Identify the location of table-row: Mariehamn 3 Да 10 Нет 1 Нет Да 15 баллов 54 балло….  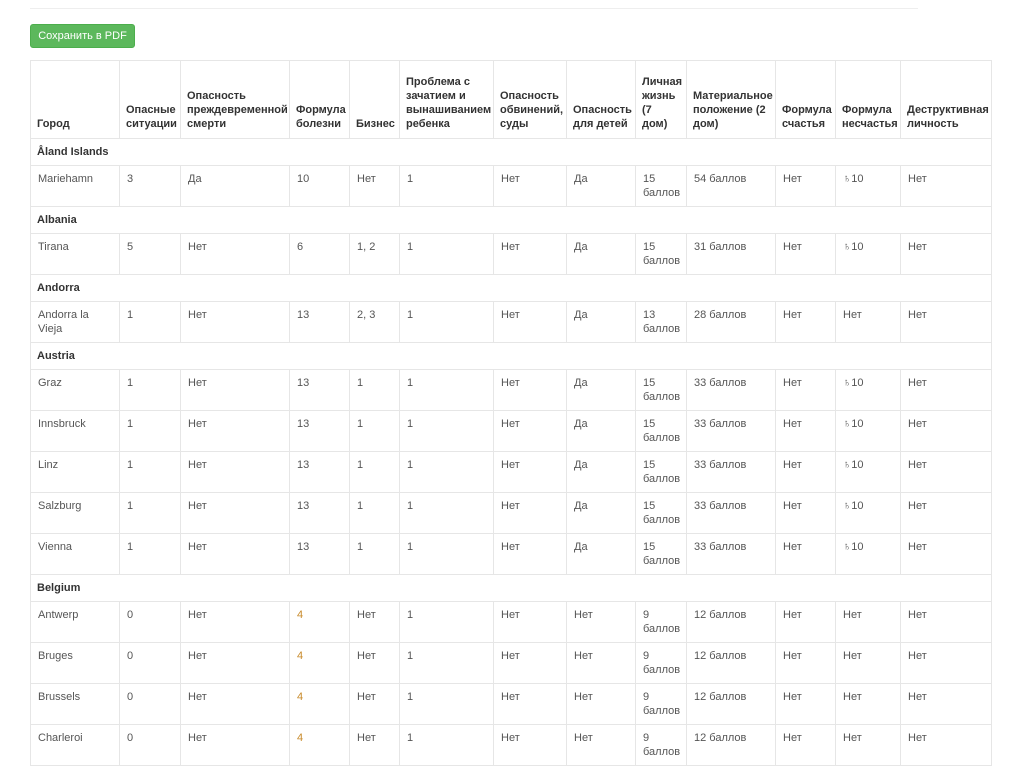
(511, 186).